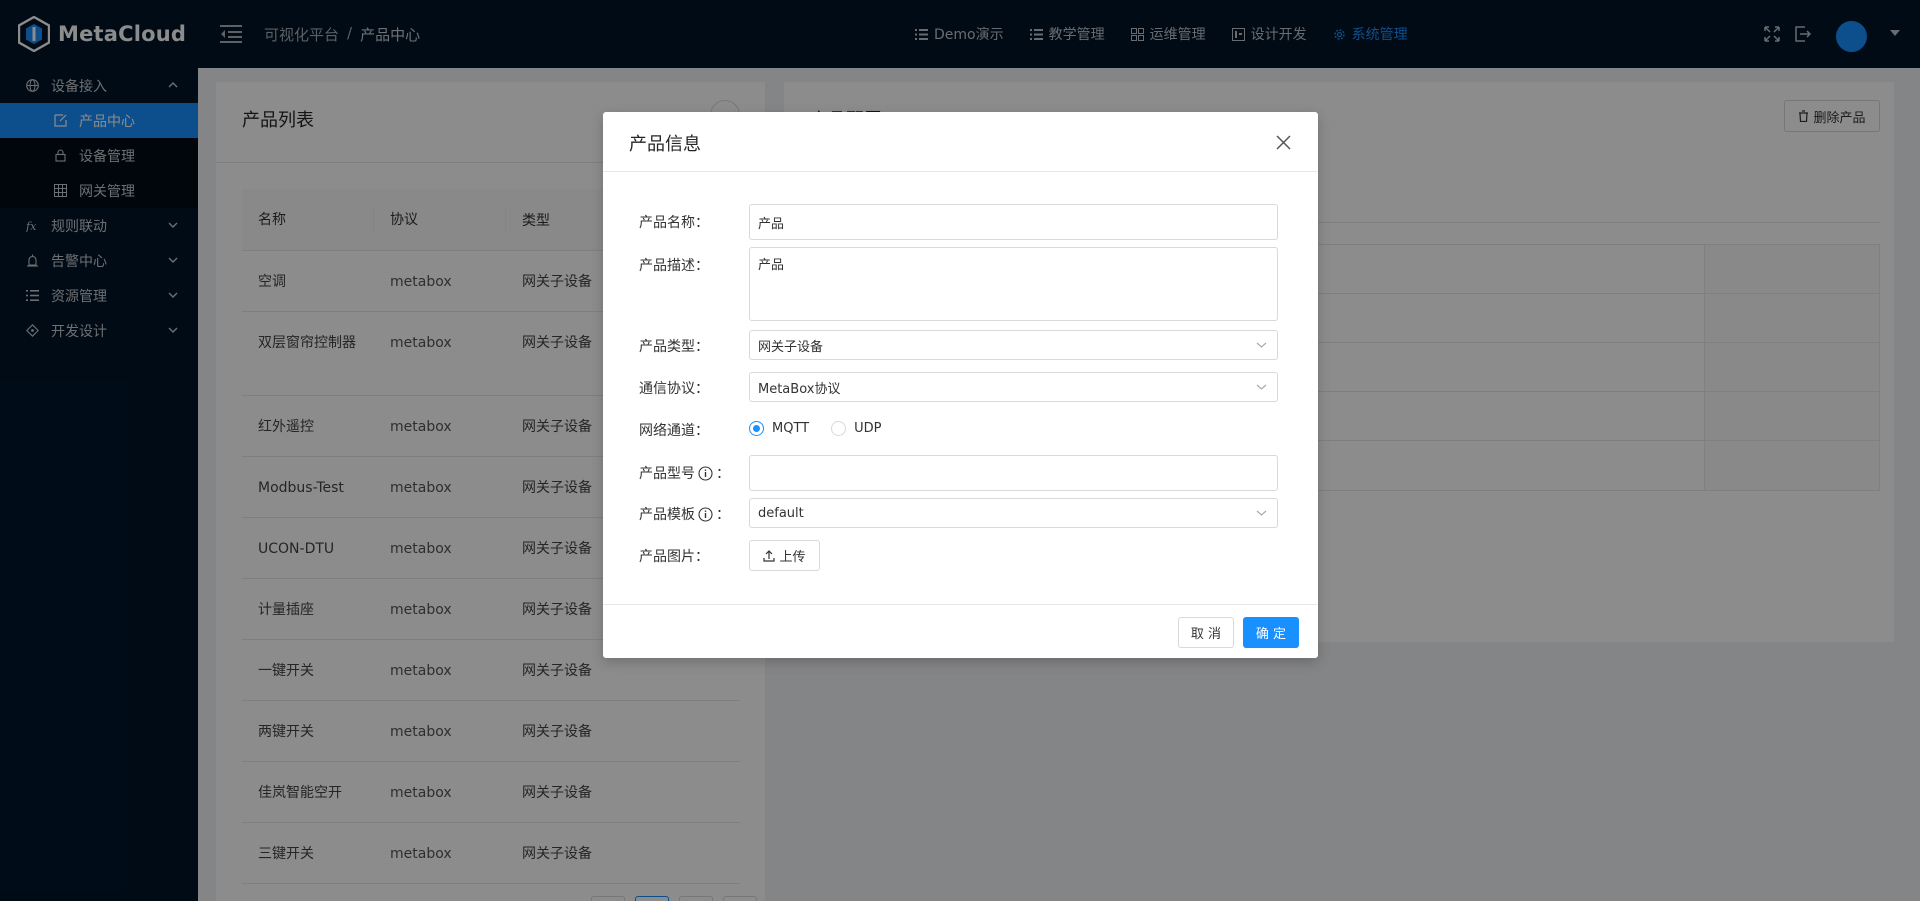 The height and width of the screenshot is (901, 1920). Describe the element at coordinates (674, 431) in the screenshot. I see `field-label: 网络通道：` at that location.